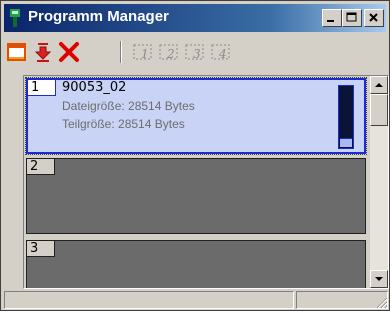 This screenshot has height=313, width=392. I want to click on slot-3-label: 3, so click(197, 54).